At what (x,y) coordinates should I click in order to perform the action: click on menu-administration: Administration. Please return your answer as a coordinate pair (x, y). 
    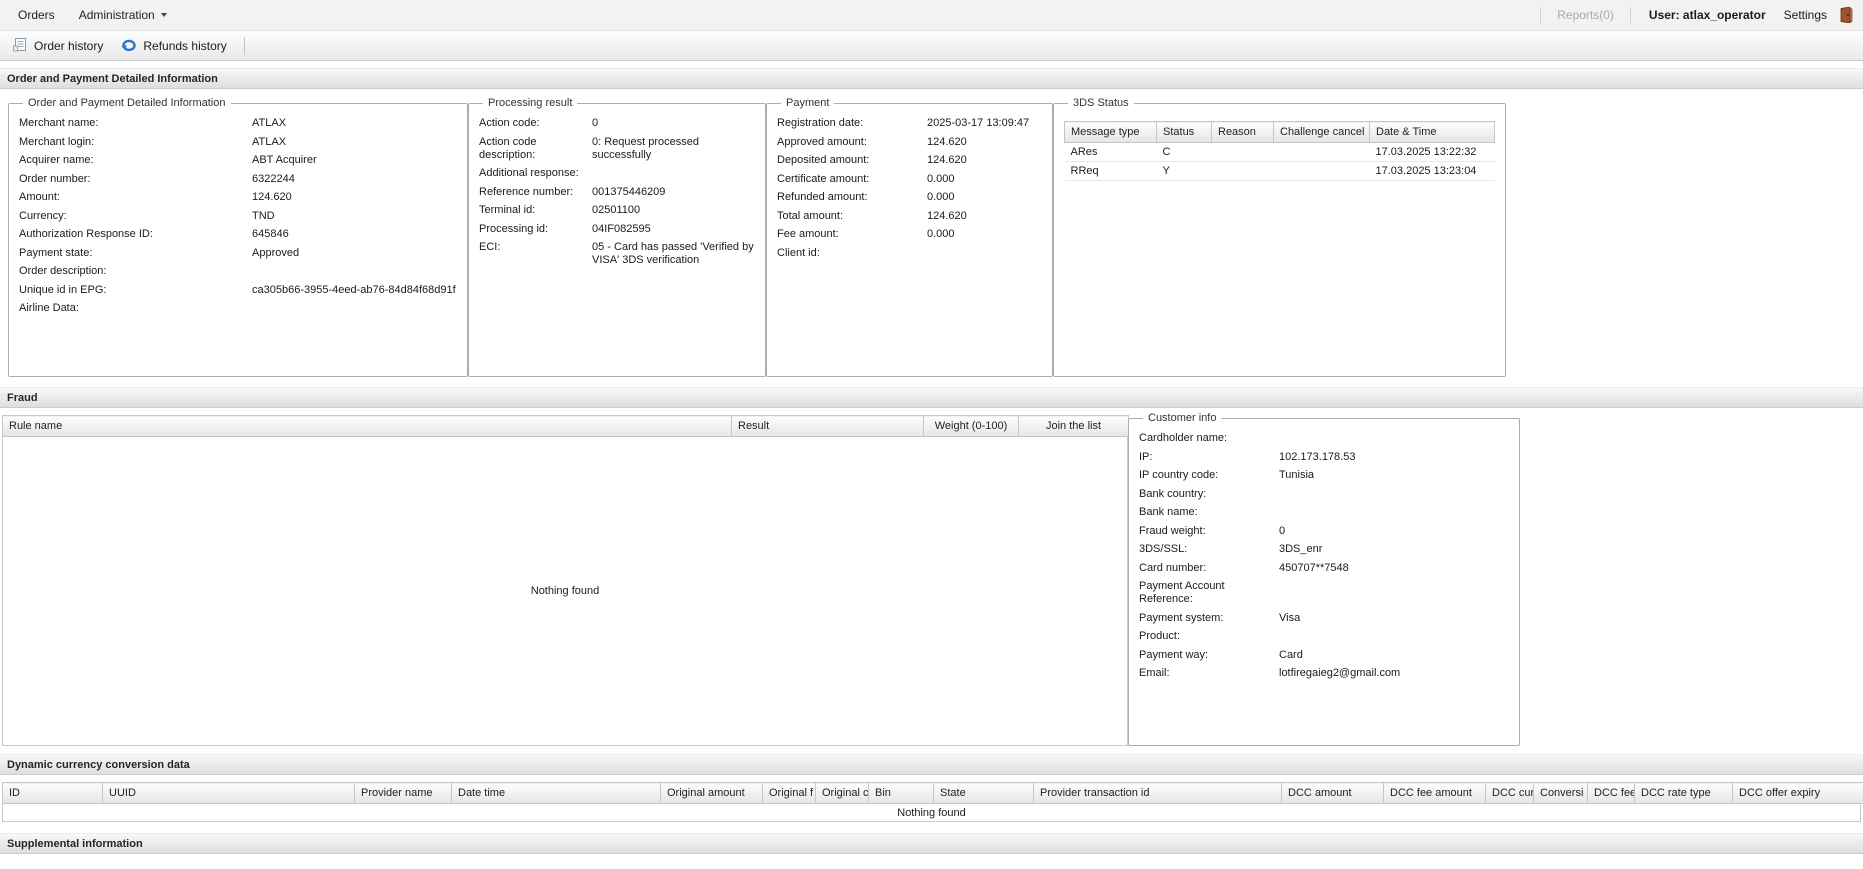
    Looking at the image, I should click on (123, 15).